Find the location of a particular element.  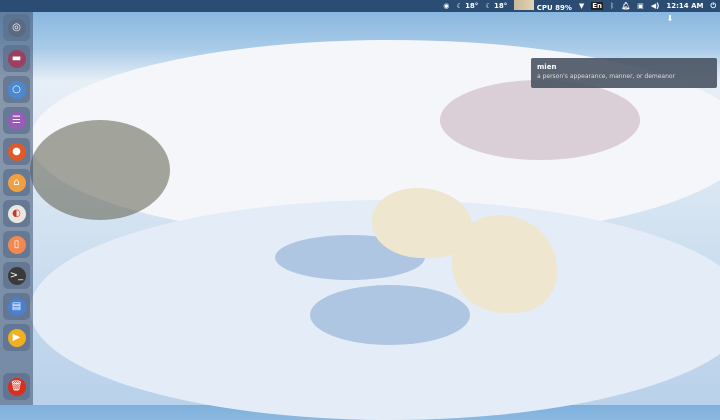

dash-home-icon: ◎ is located at coordinates (16, 27).